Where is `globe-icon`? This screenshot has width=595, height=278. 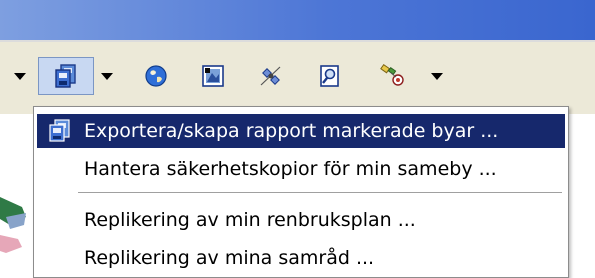 globe-icon is located at coordinates (156, 76).